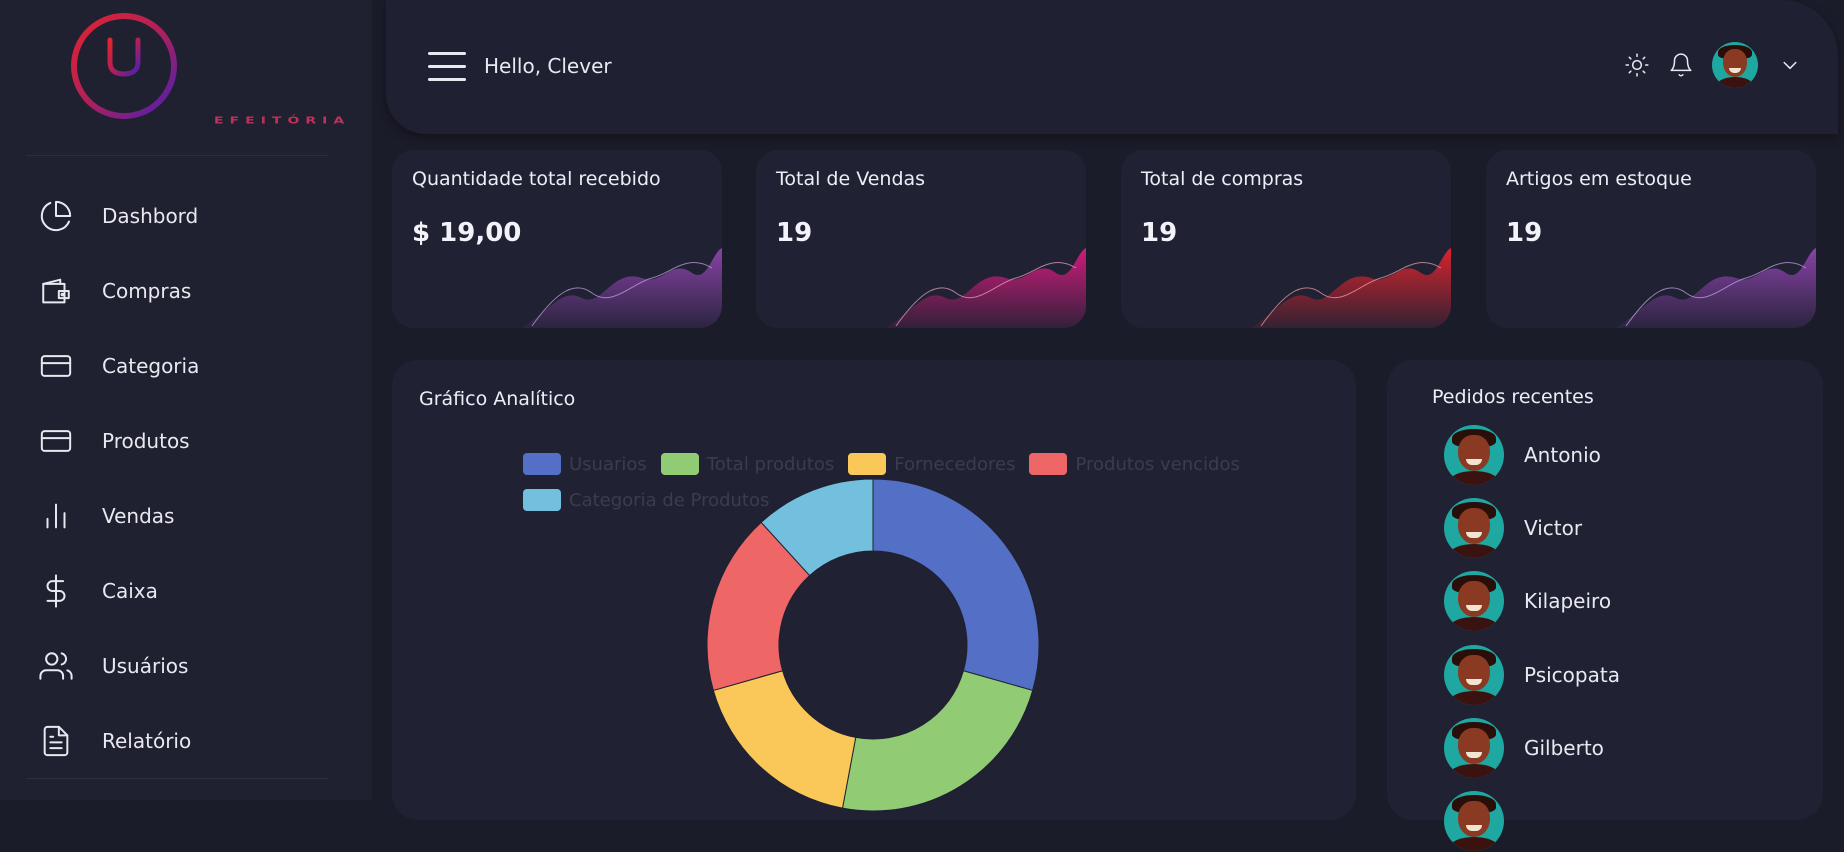 Image resolution: width=1844 pixels, height=852 pixels. I want to click on bar-chart-icon, so click(56, 516).